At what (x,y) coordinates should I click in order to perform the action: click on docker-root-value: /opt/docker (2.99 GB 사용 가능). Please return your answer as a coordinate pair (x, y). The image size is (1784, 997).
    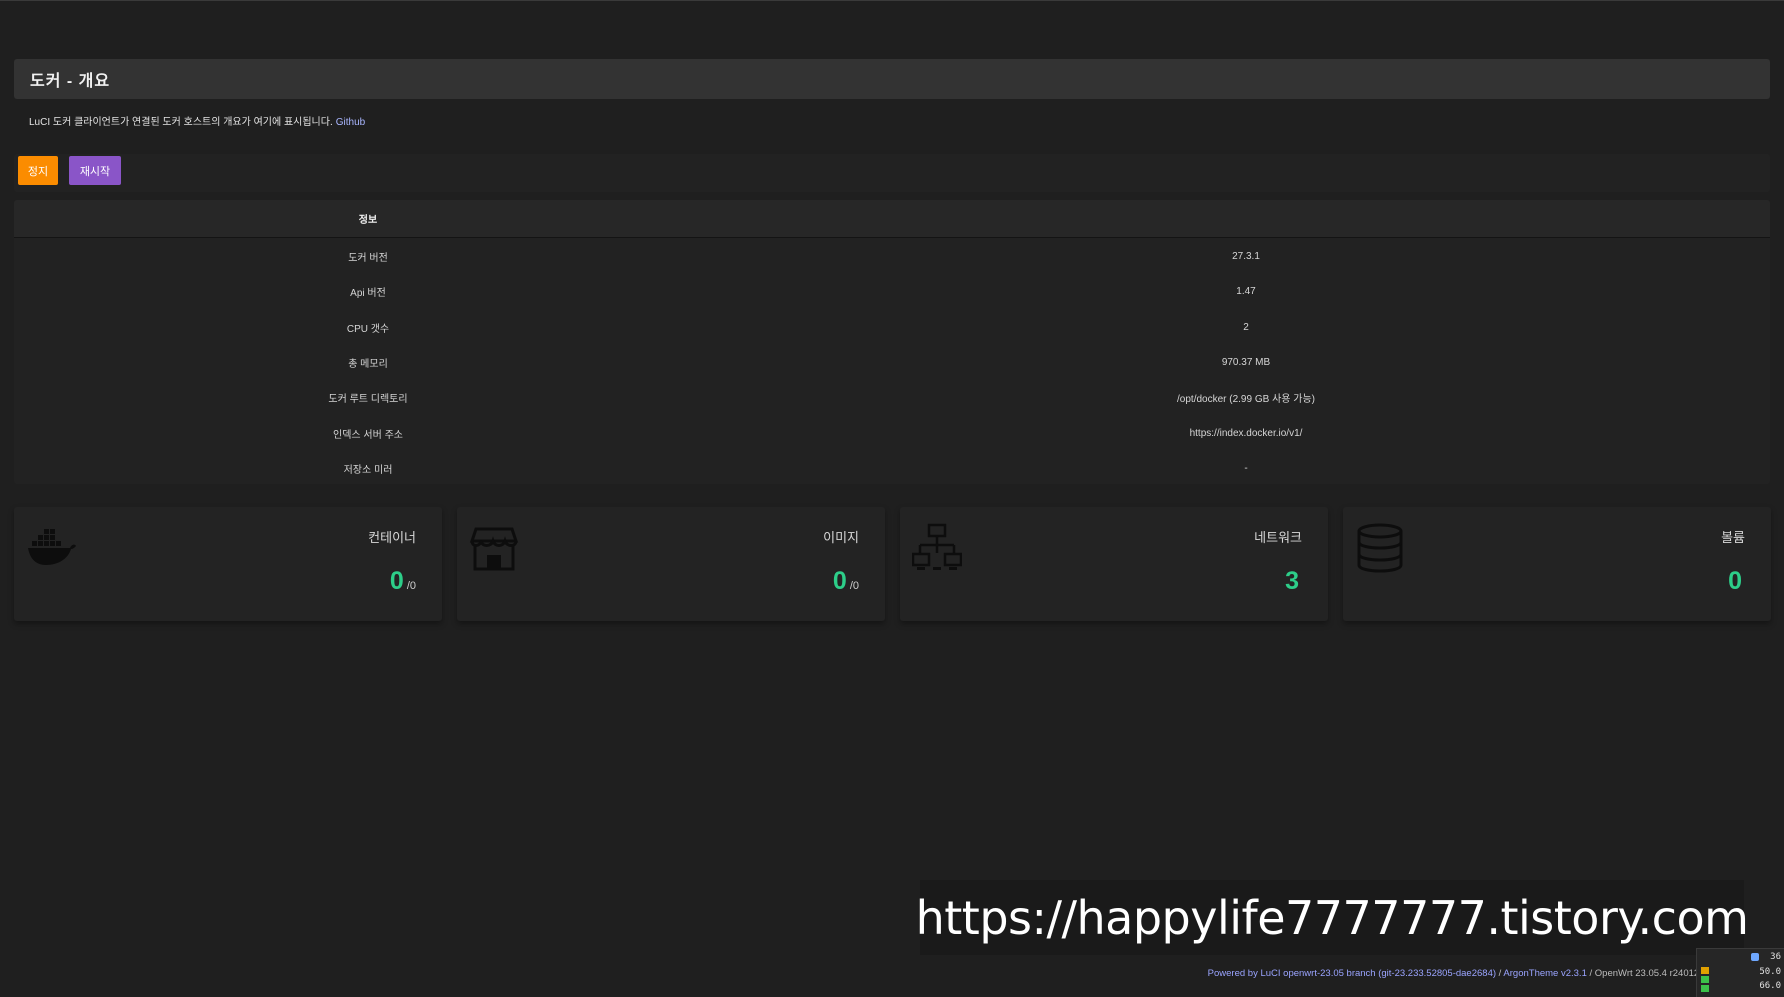
    Looking at the image, I should click on (1246, 400).